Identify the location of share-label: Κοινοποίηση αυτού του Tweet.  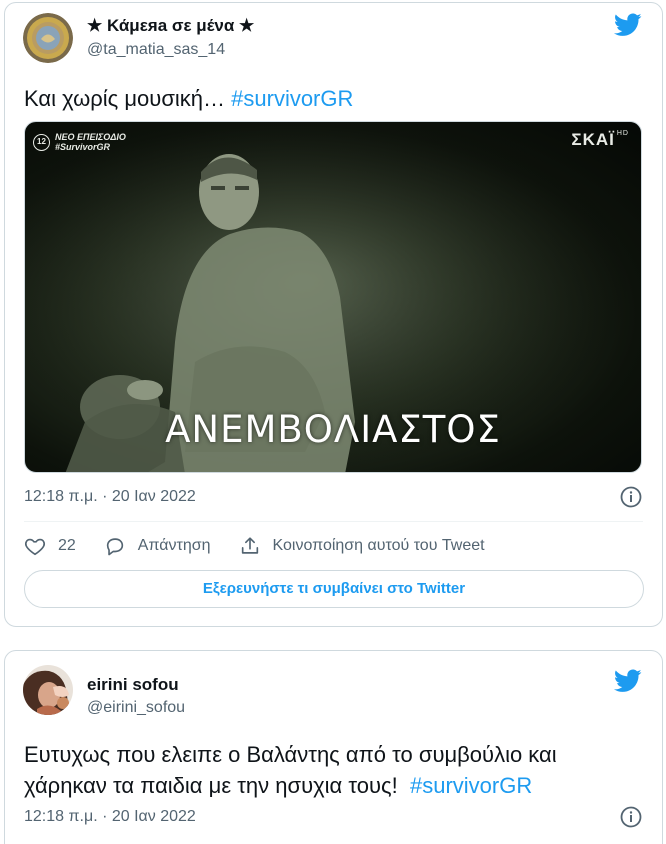
(378, 545).